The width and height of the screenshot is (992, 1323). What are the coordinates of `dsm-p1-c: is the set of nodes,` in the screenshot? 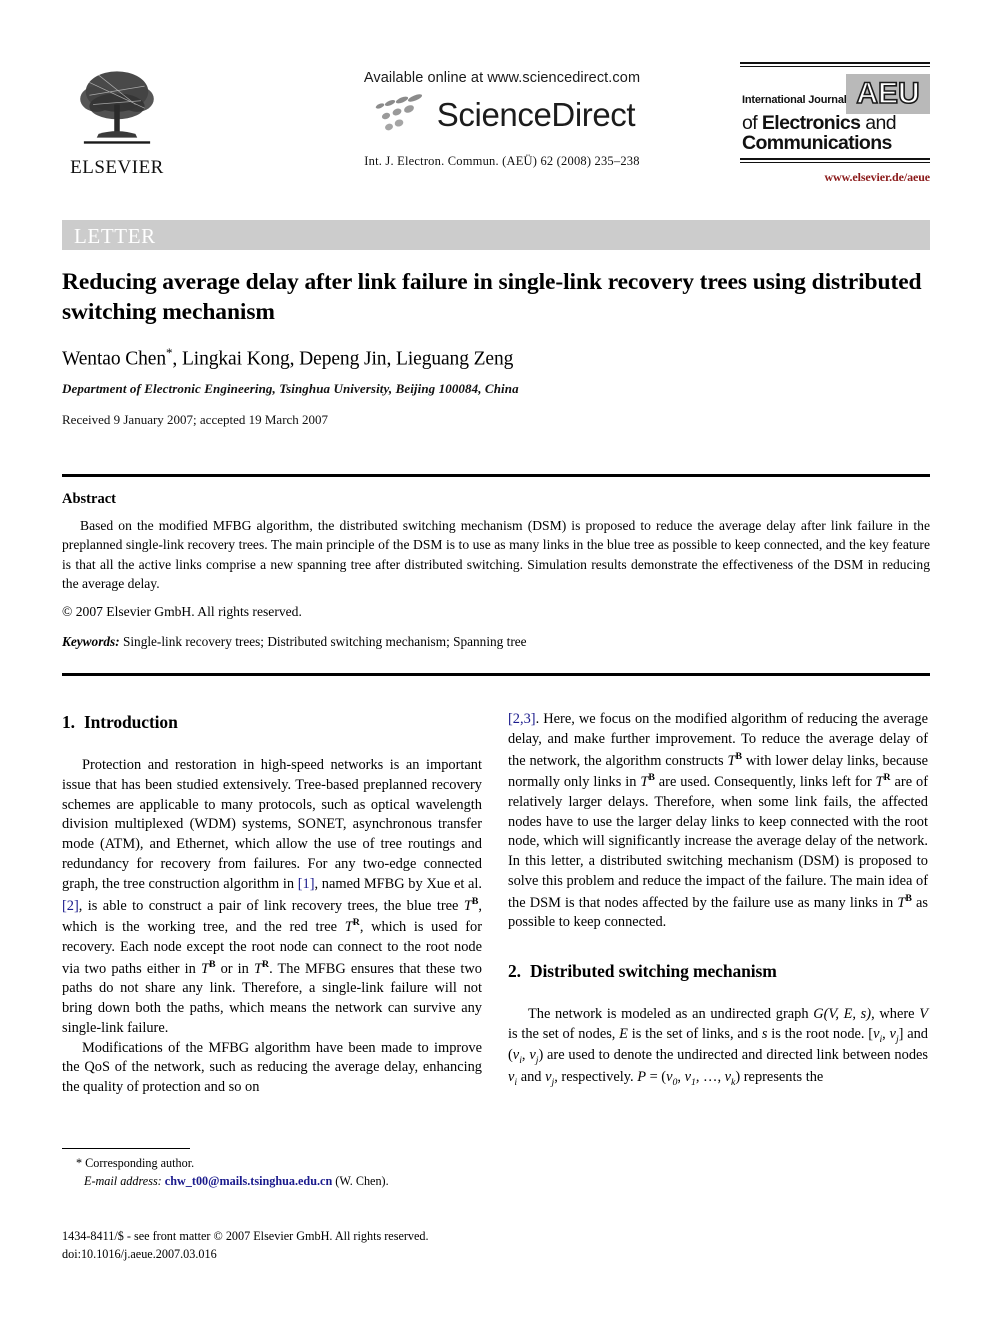 It's located at (564, 1034).